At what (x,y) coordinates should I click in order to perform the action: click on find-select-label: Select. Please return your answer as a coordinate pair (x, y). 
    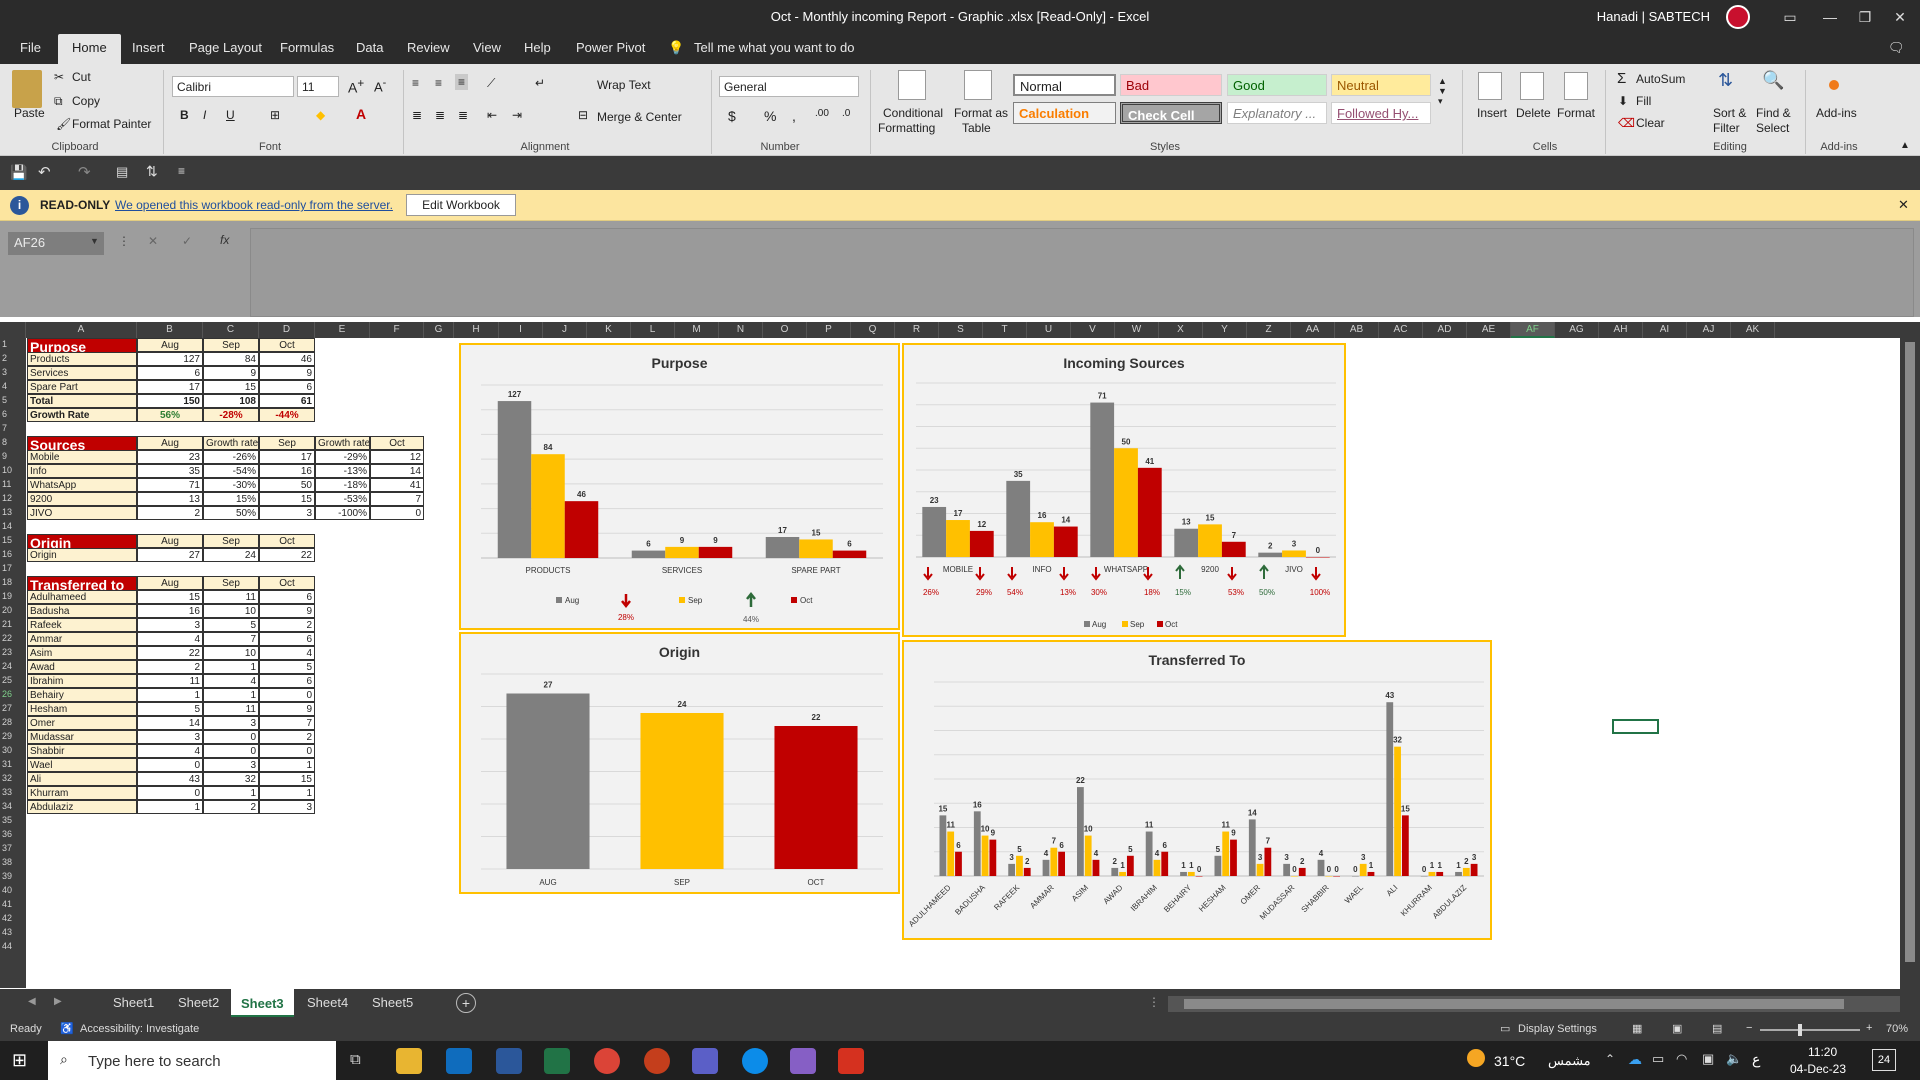
    Looking at the image, I should click on (1772, 128).